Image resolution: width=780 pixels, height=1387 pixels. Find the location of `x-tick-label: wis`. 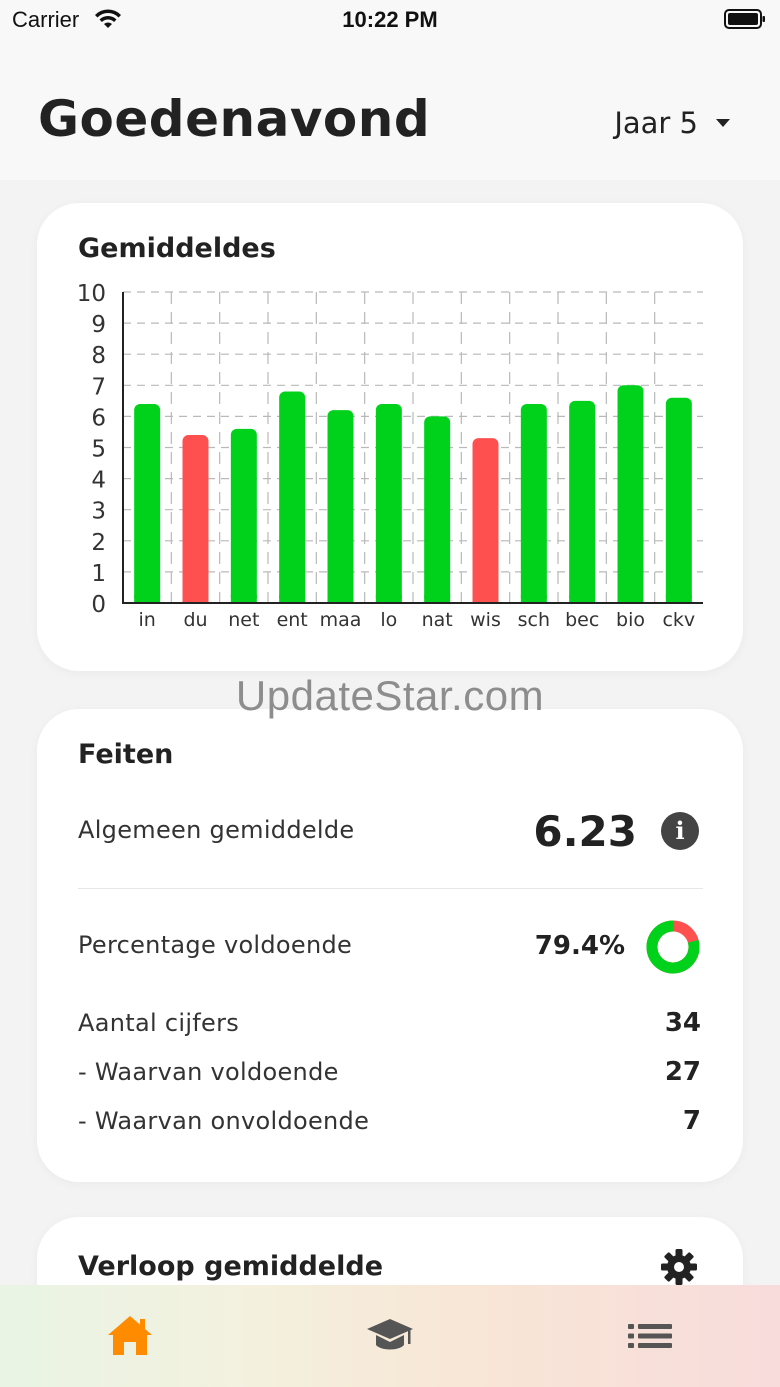

x-tick-label: wis is located at coordinates (485, 620).